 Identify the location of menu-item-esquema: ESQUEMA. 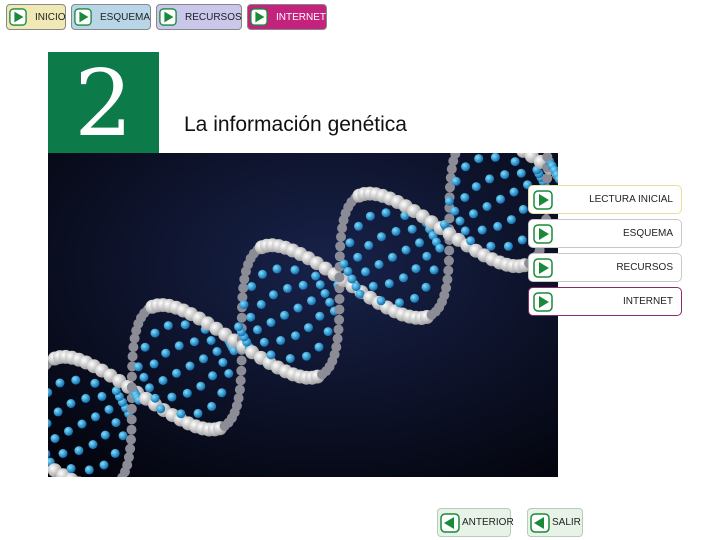
(605, 233).